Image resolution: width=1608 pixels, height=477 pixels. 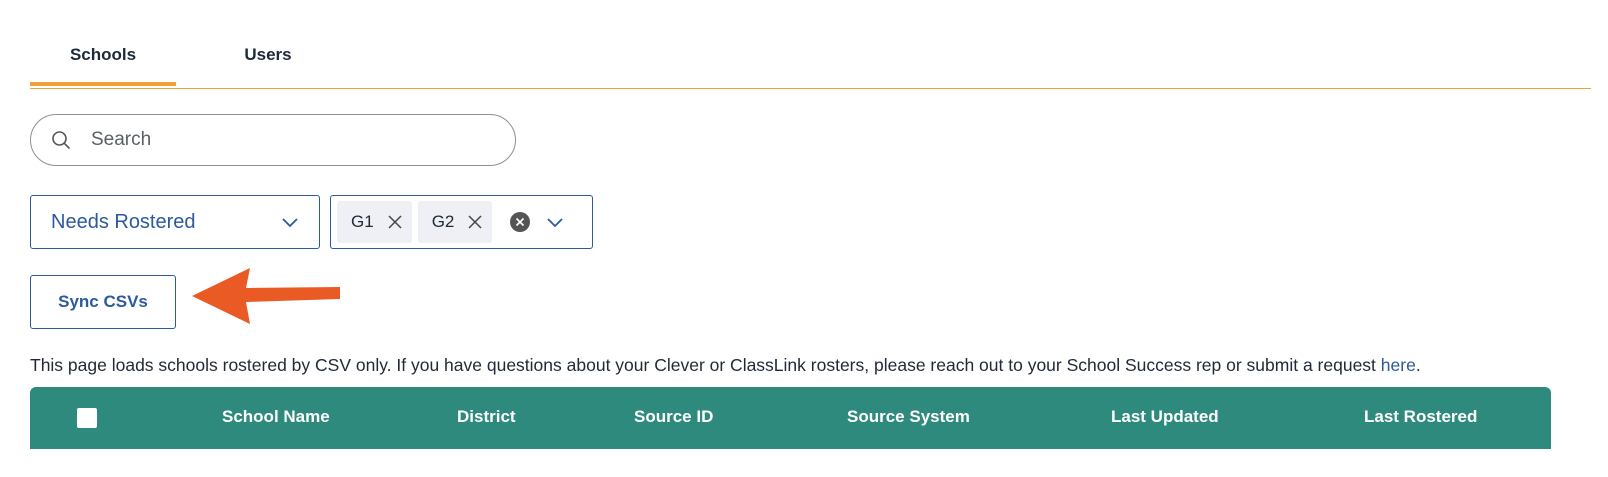 What do you see at coordinates (1398, 365) in the screenshot?
I see `request-link: here` at bounding box center [1398, 365].